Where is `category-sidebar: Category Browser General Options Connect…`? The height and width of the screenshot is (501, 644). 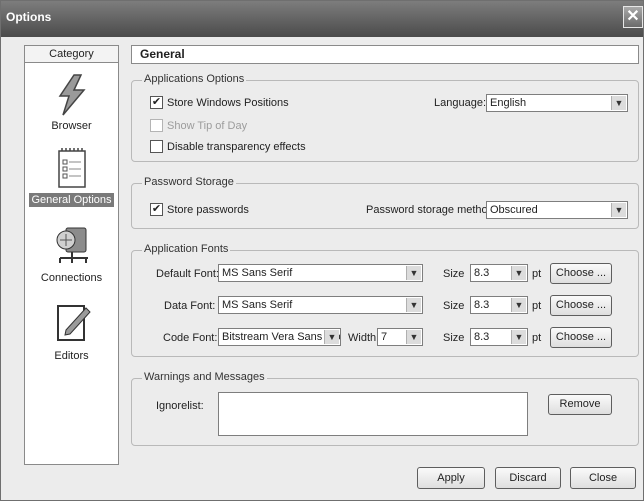
category-sidebar: Category Browser General Options Connect… is located at coordinates (71, 255).